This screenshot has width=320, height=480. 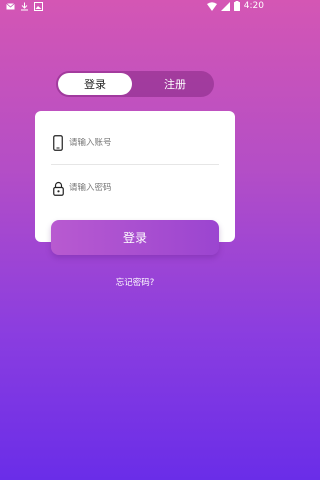 I want to click on status-icons-left, so click(x=24, y=6).